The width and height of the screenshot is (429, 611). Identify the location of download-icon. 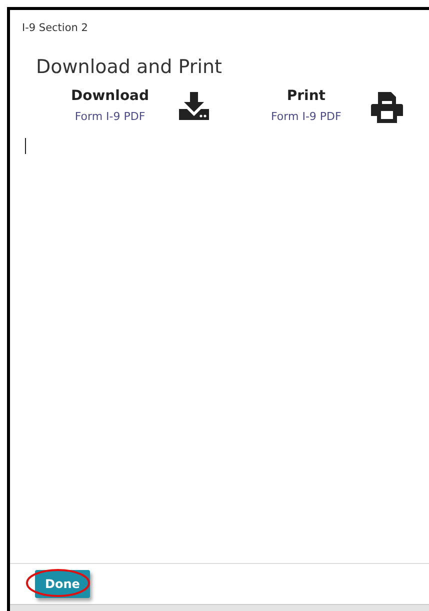
(194, 106).